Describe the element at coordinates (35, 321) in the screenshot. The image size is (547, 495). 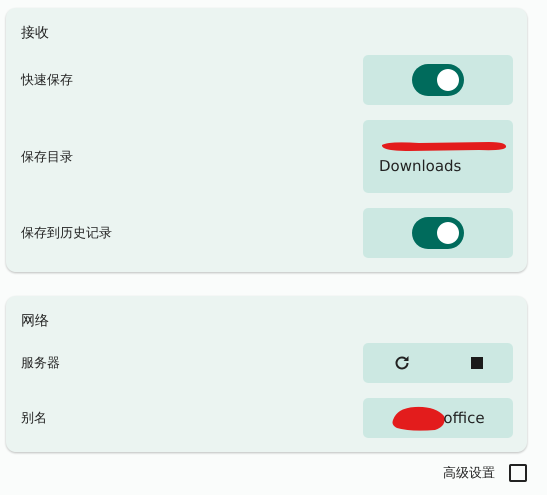
I see `section-title: 网络` at that location.